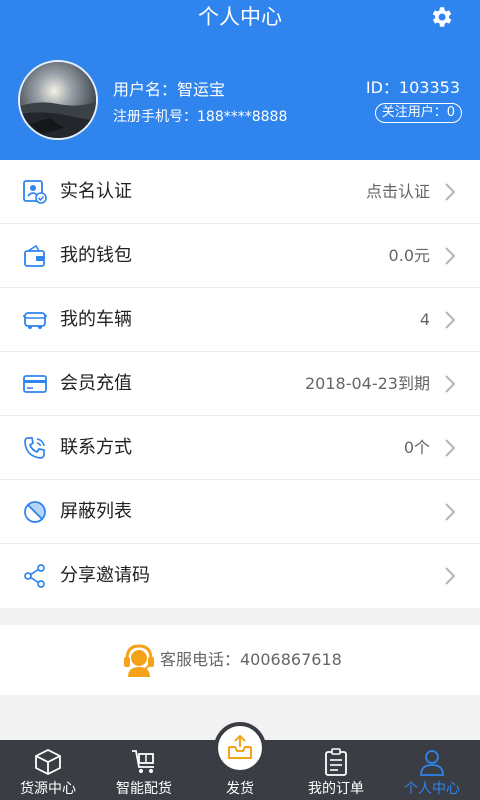 This screenshot has height=800, width=480. I want to click on wallet-icon, so click(35, 256).